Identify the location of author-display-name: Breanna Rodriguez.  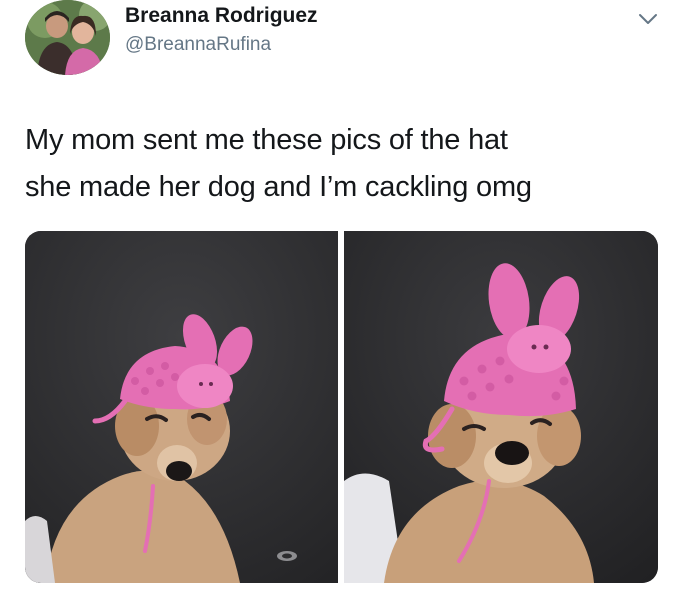
(221, 16).